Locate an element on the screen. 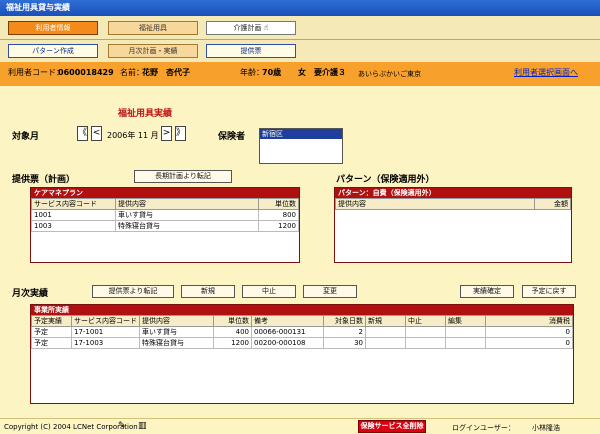 Image resolution: width=600 pixels, height=434 pixels. plan-section-label: 提供票（計画） is located at coordinates (44, 180).